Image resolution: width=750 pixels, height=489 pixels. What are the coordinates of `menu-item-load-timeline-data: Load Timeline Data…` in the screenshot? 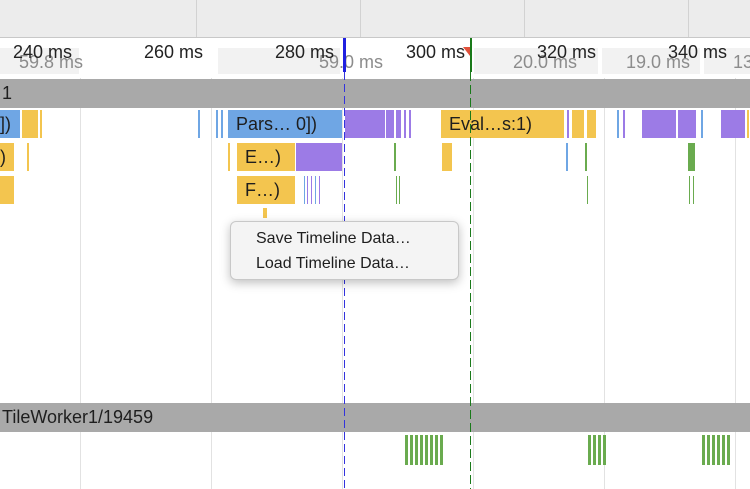 It's located at (344, 263).